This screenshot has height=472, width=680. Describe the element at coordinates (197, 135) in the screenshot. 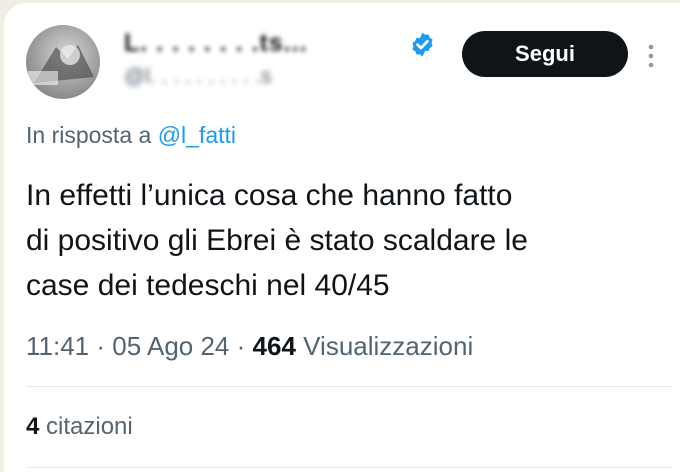

I see `reply-mention-link: @l_fatti` at that location.